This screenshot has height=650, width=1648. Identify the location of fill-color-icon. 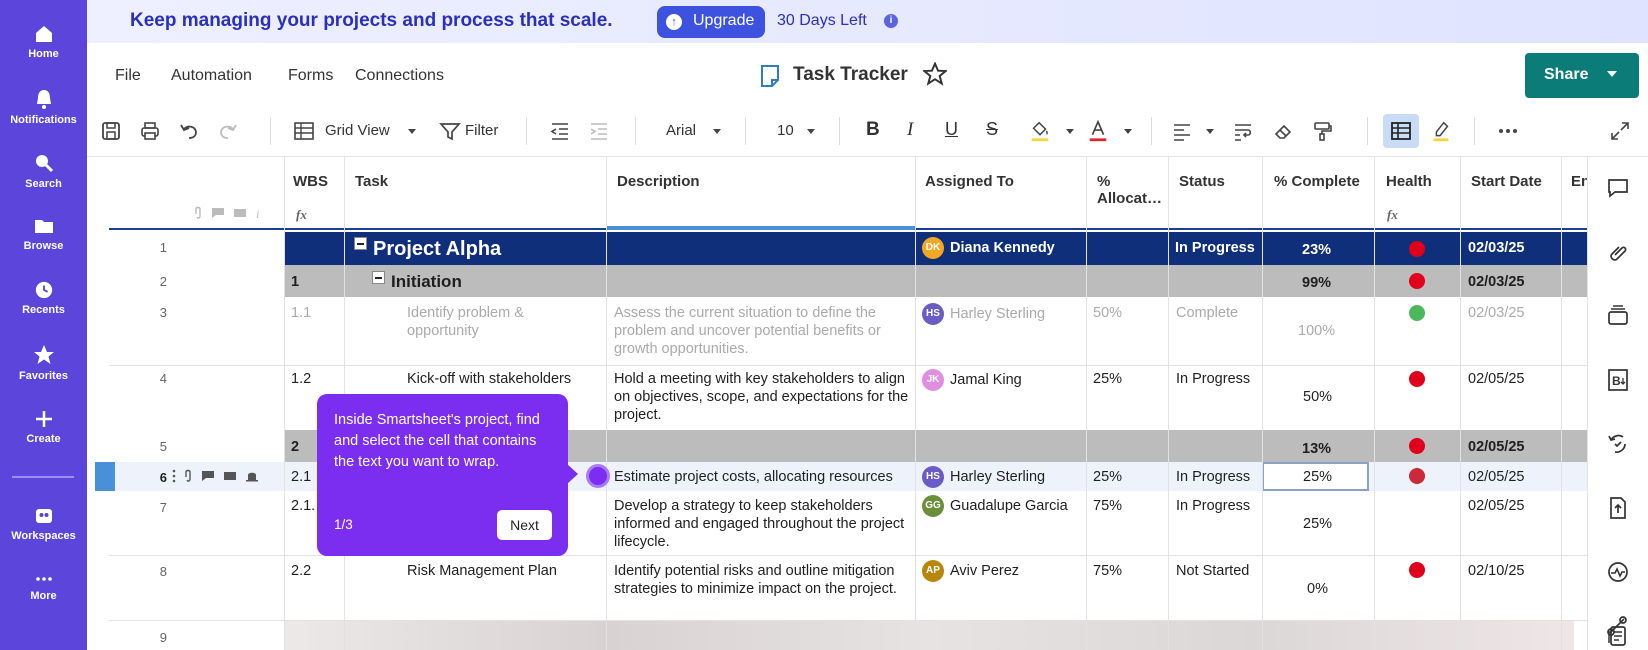
(1040, 131).